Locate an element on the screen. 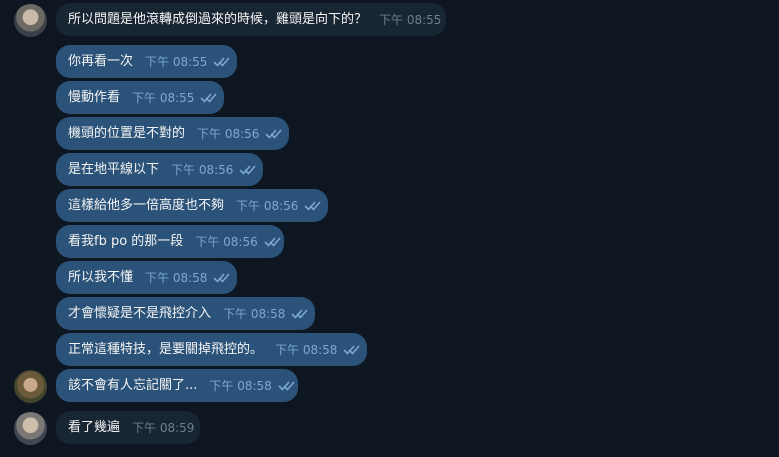 The image size is (779, 457). message-bubble: 是在地平線以下 下午 08:56 is located at coordinates (159, 169).